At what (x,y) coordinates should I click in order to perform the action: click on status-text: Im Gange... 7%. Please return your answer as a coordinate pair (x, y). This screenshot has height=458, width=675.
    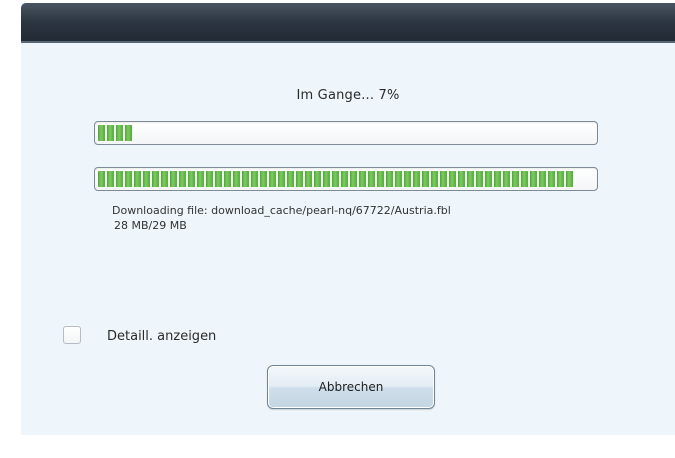
    Looking at the image, I should click on (348, 95).